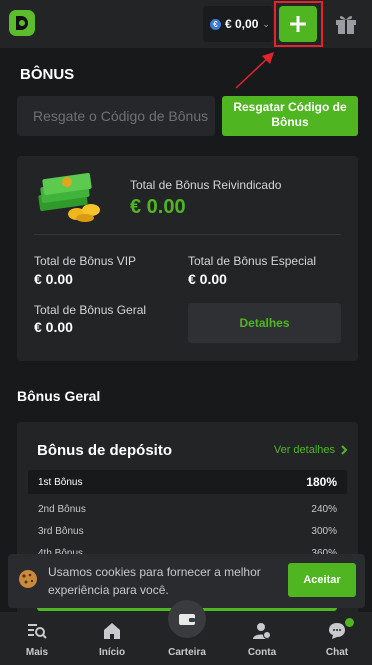 The image size is (372, 665). Describe the element at coordinates (262, 631) in the screenshot. I see `account-icon` at that location.